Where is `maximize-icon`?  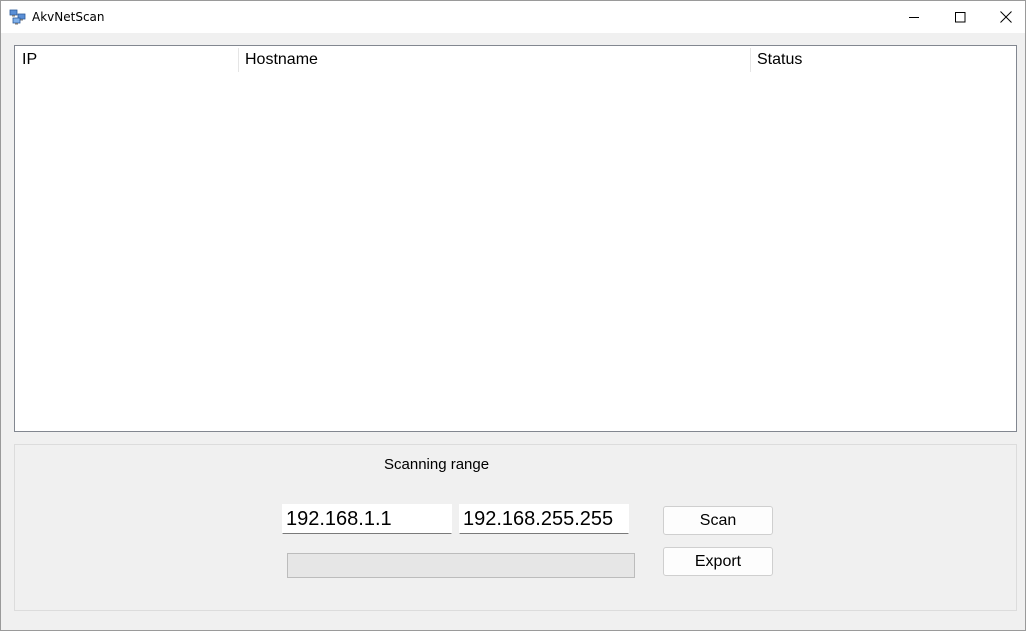 maximize-icon is located at coordinates (960, 17).